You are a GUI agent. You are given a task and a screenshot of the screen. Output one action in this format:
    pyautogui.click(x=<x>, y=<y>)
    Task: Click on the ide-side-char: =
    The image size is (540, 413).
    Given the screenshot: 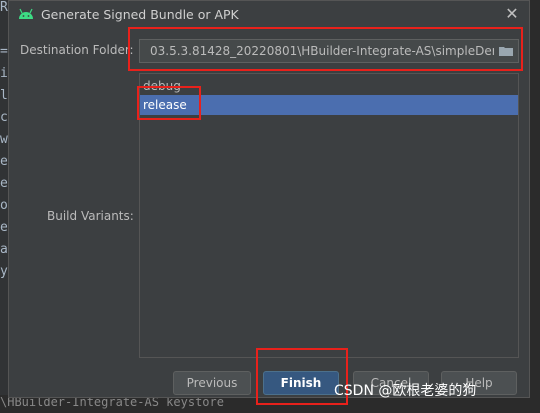 What is the action you would take?
    pyautogui.click(x=4, y=51)
    